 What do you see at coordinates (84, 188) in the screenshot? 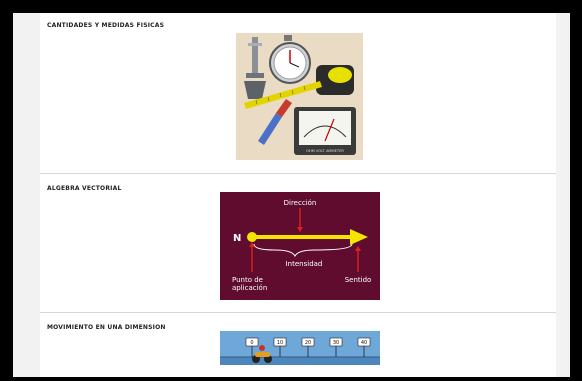
I see `section-title: ALGEBRA VECTORIAL` at bounding box center [84, 188].